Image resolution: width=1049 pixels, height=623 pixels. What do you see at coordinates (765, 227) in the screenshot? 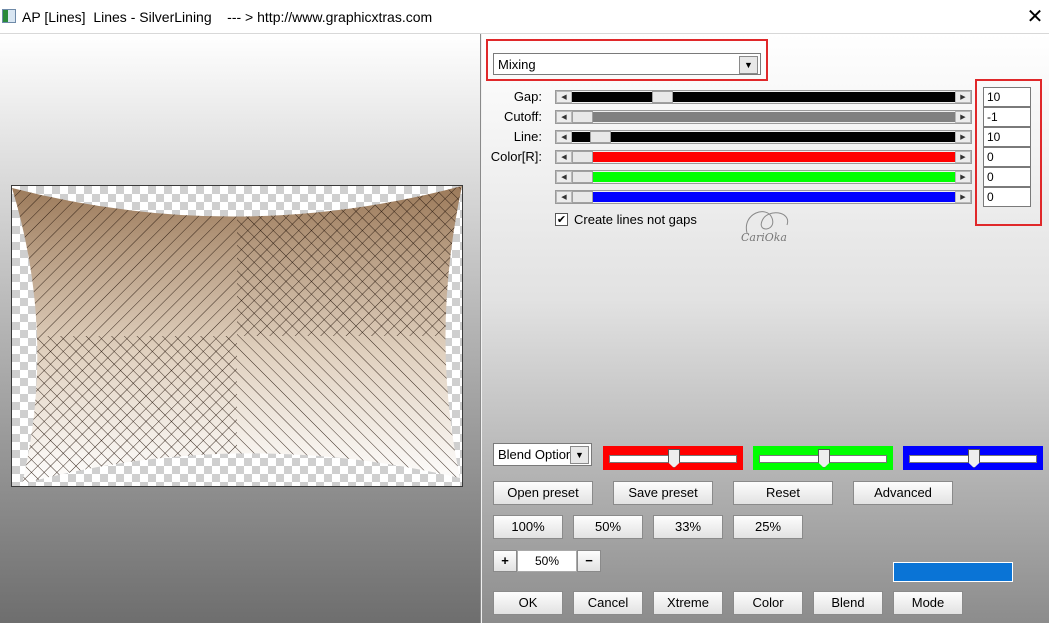
I see `watermark-graphic: CariOka` at bounding box center [765, 227].